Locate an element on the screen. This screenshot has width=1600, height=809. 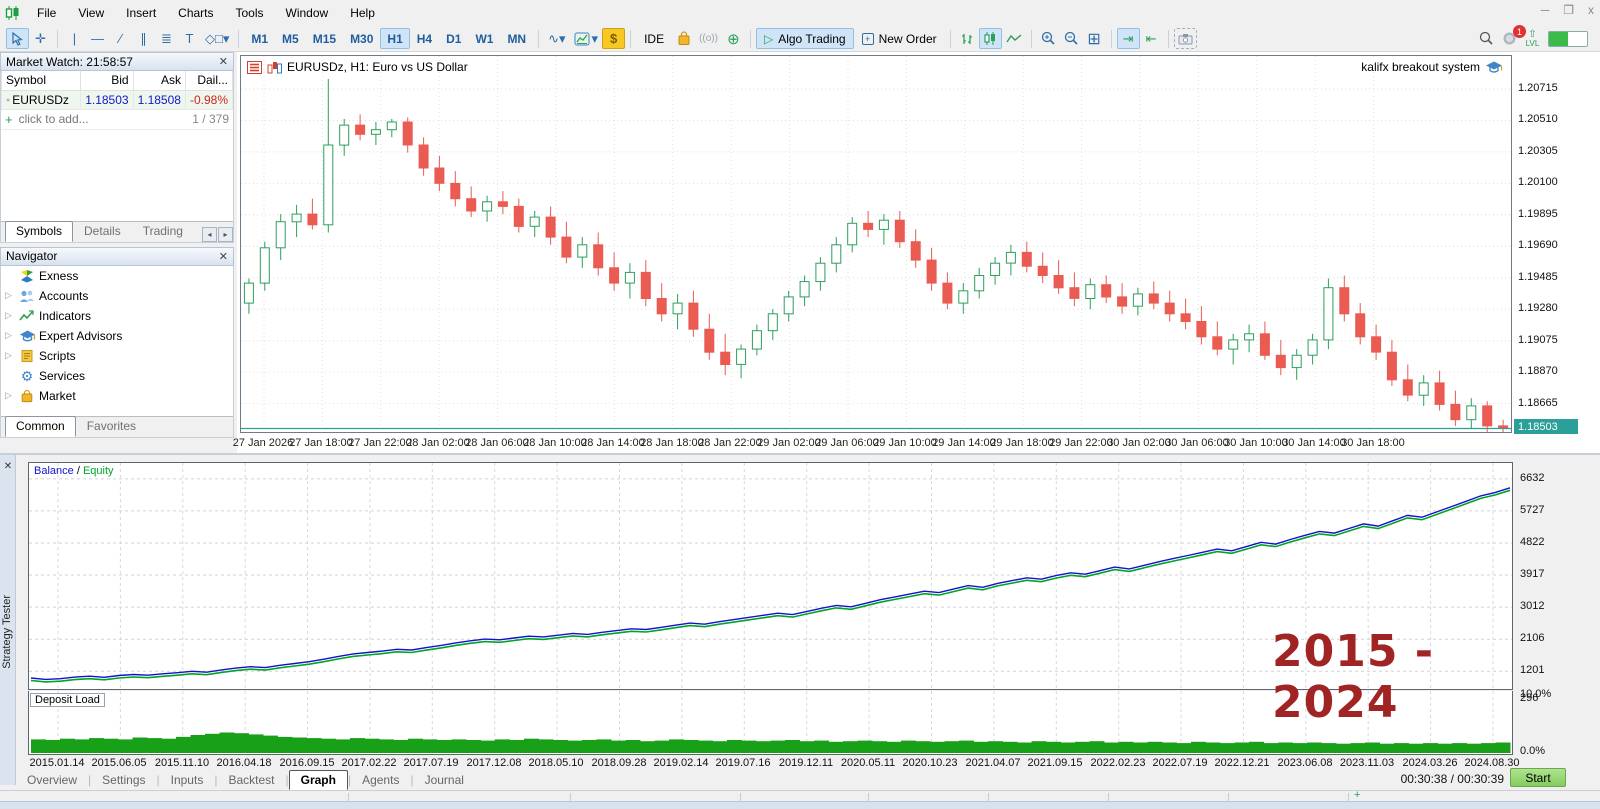
channel-tool-button: ∥ is located at coordinates (143, 38).